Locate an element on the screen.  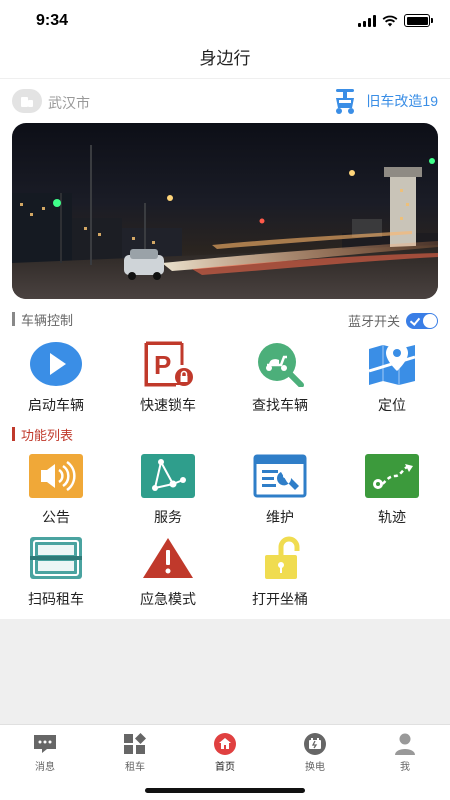
service-button: 服务 is located at coordinates (168, 490).